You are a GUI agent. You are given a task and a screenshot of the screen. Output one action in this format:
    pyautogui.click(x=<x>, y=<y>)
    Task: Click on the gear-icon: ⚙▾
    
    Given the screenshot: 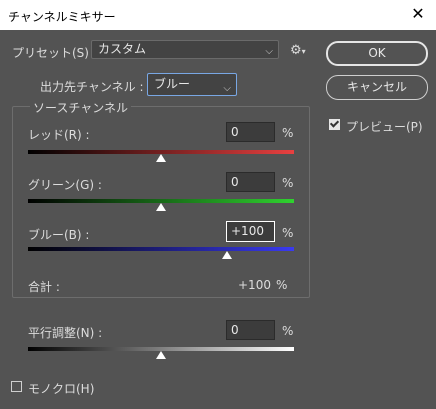 What is the action you would take?
    pyautogui.click(x=298, y=50)
    